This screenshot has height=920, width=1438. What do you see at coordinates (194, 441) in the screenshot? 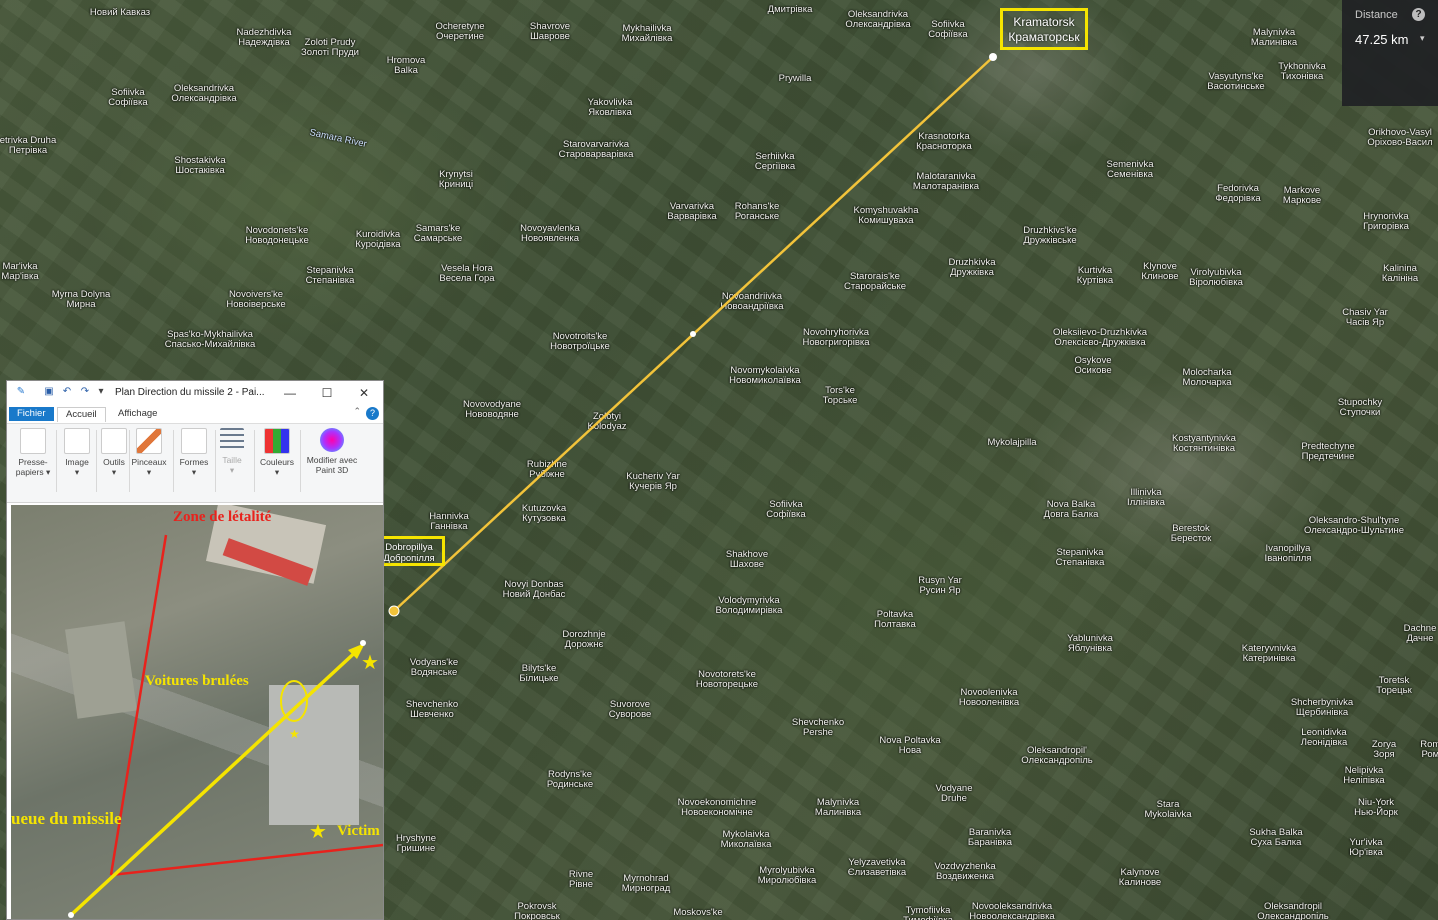
I see `shapes-icon` at bounding box center [194, 441].